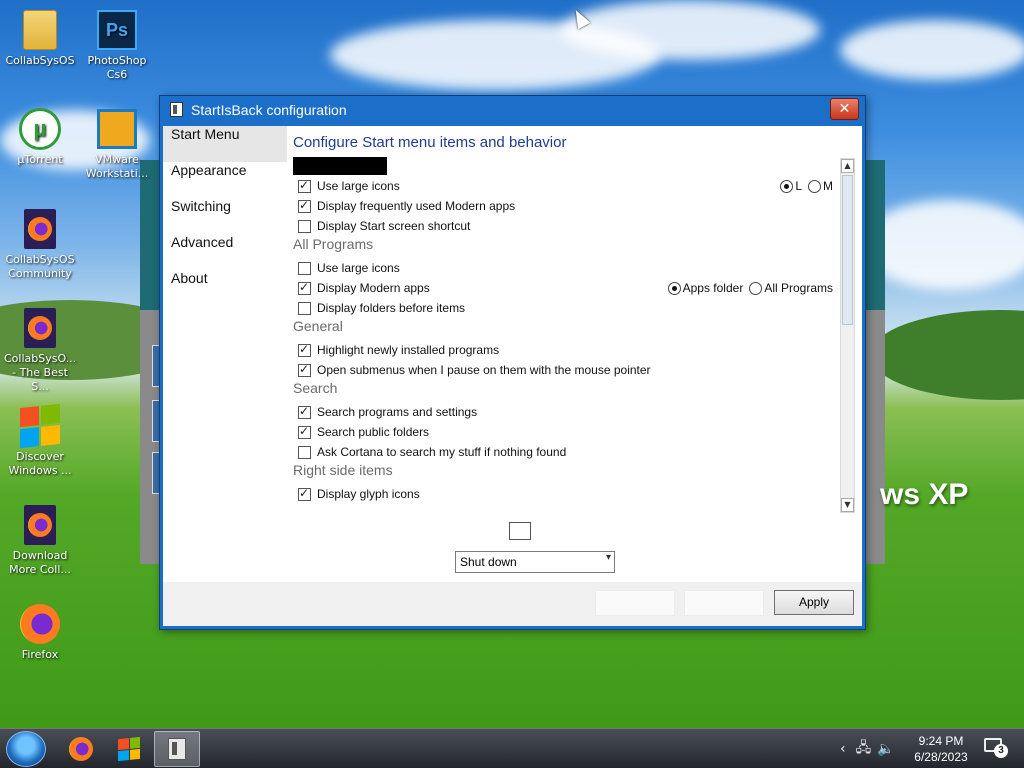 The image size is (1024, 768). What do you see at coordinates (847, 250) in the screenshot?
I see `scrollbar-thumb` at bounding box center [847, 250].